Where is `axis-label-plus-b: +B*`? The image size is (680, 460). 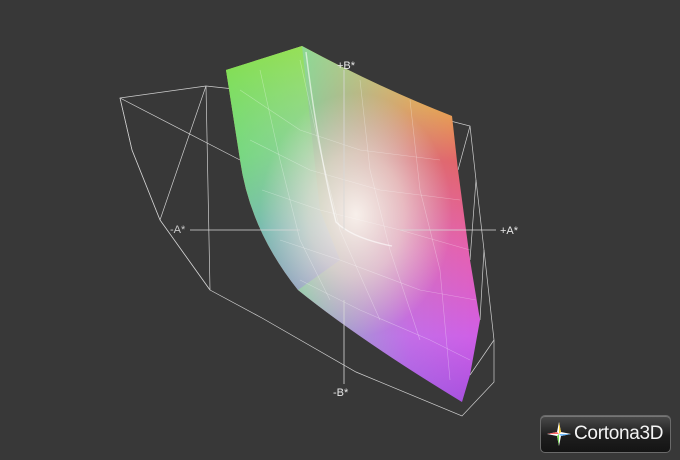
axis-label-plus-b: +B* is located at coordinates (346, 66).